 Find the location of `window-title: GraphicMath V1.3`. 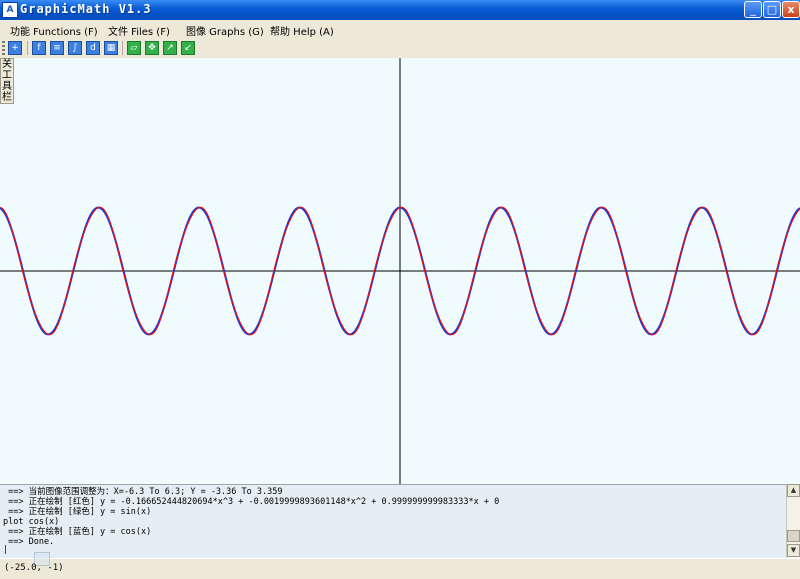

window-title: GraphicMath V1.3 is located at coordinates (86, 9).